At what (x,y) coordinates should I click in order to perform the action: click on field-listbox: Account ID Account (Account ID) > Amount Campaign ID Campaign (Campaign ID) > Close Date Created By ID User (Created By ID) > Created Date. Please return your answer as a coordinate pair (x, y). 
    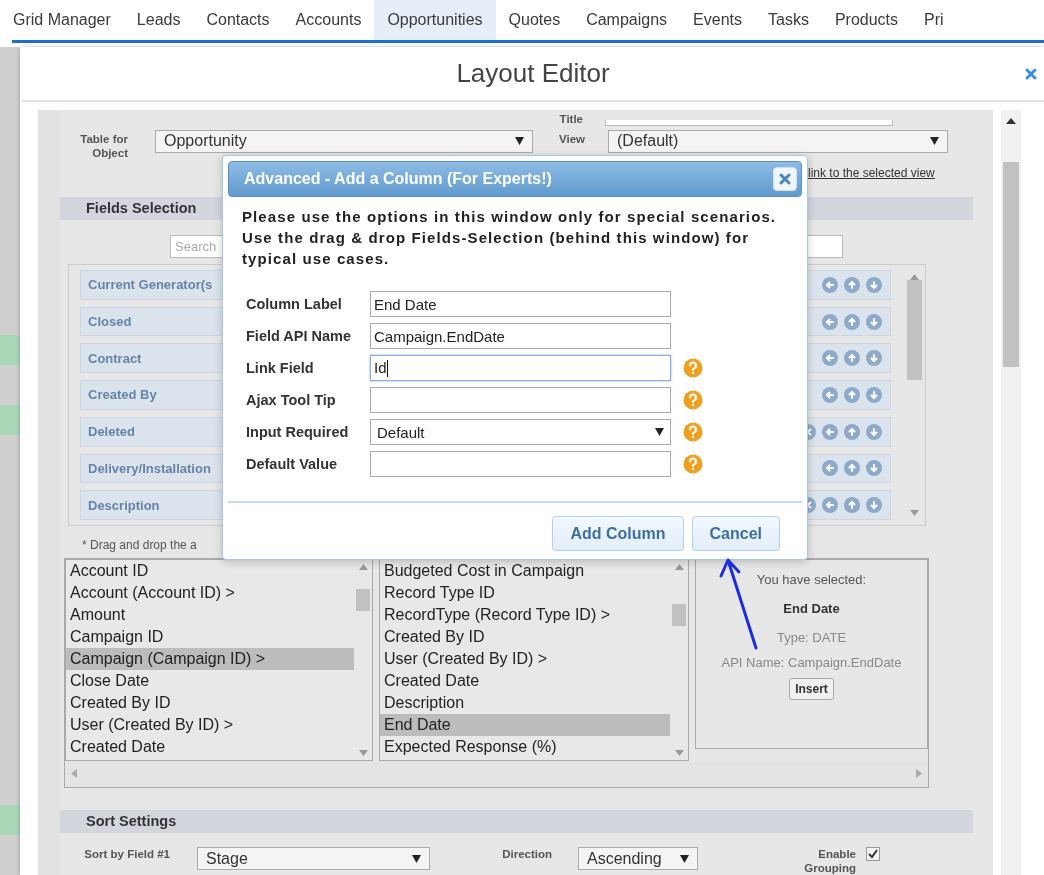
    Looking at the image, I should click on (219, 659).